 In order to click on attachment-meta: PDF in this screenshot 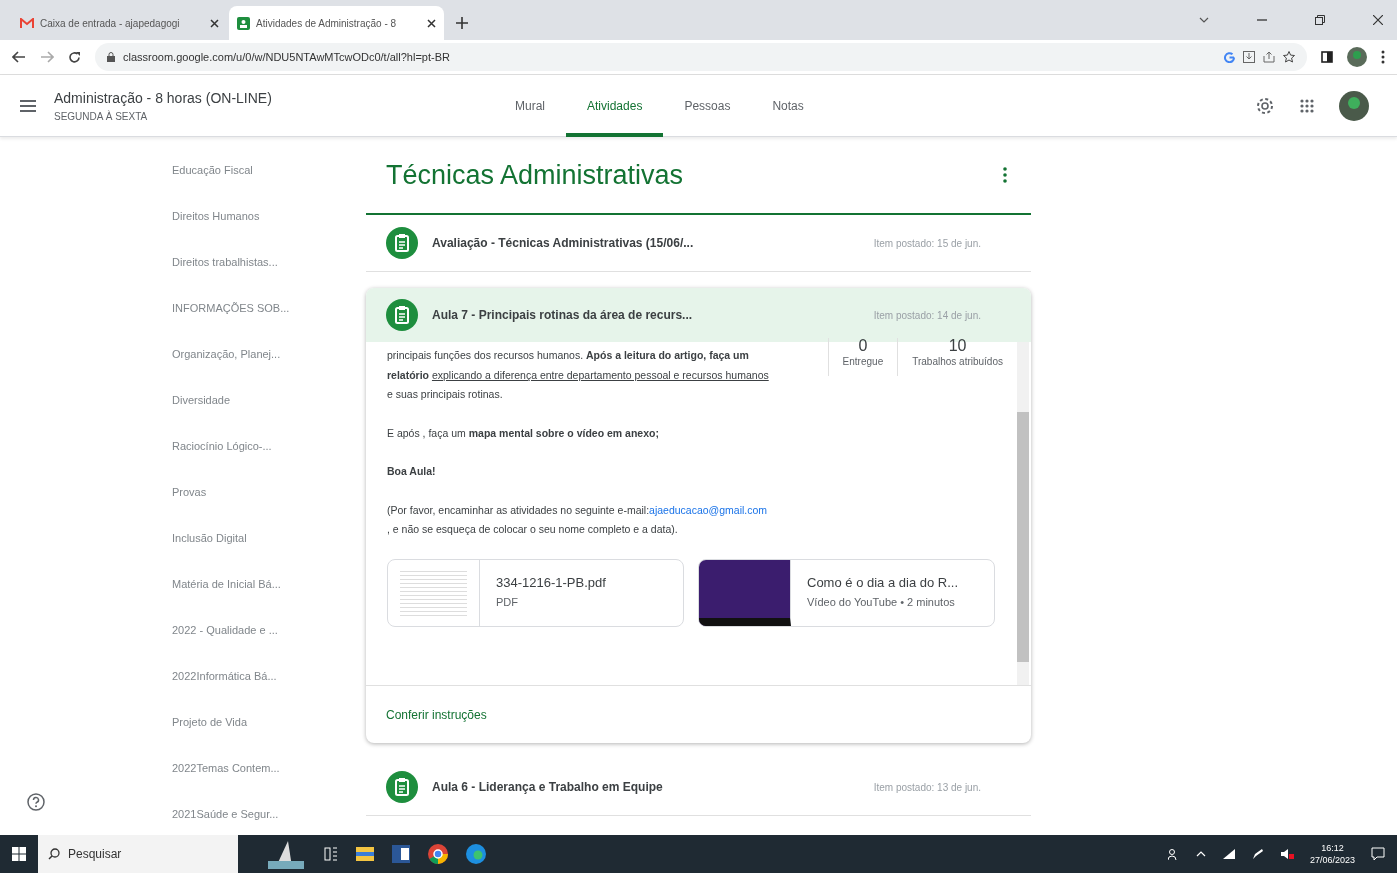, I will do `click(507, 602)`.